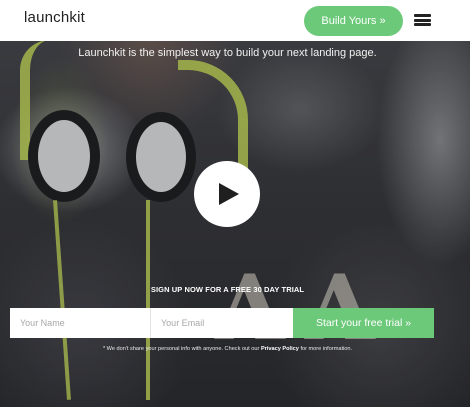 The image size is (470, 407). Describe the element at coordinates (227, 289) in the screenshot. I see `signup-heading: SIGN UP NOW FOR A FREE 30 DAY TRIAL` at that location.